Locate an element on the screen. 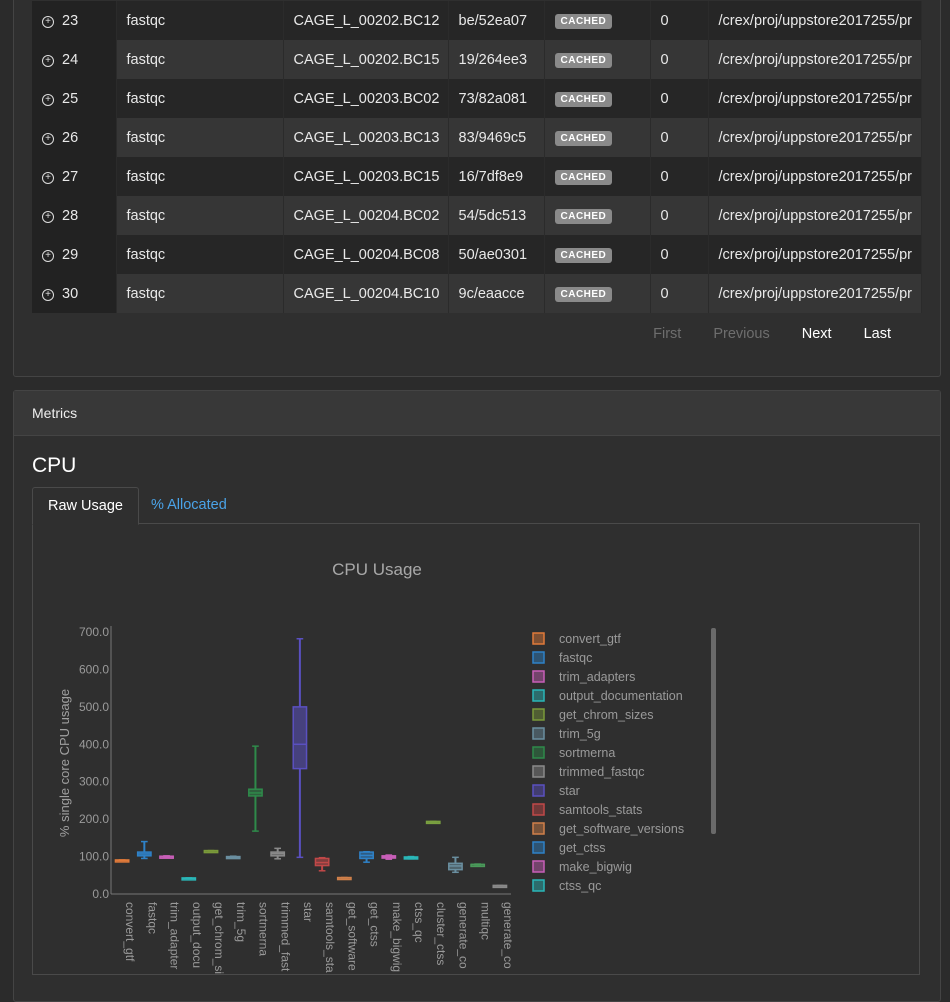  tab-raw-usage: Raw Usage is located at coordinates (85, 506).